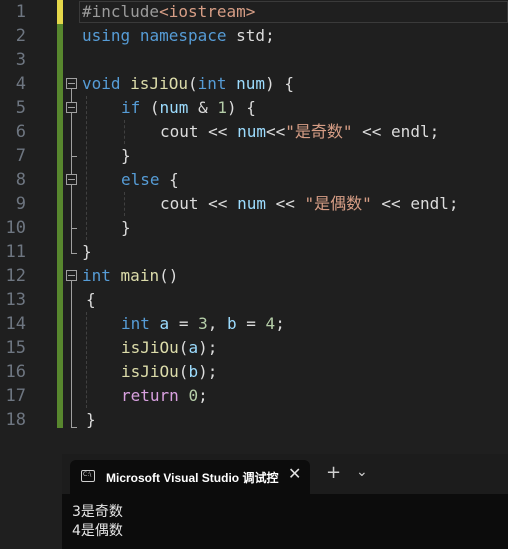 Image resolution: width=508 pixels, height=549 pixels. I want to click on code-line-8: else {, so click(150, 179).